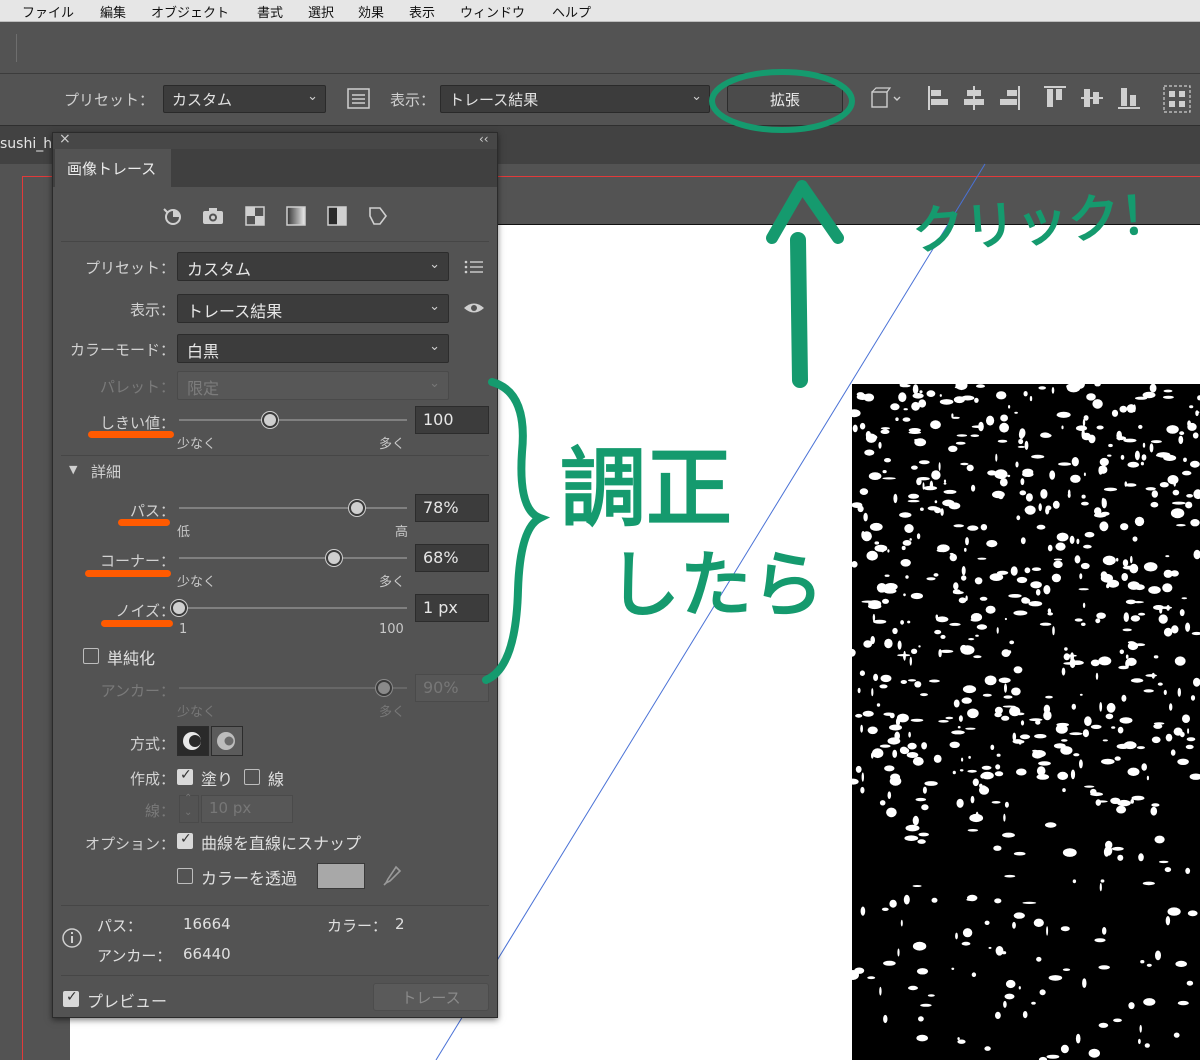  I want to click on noise-slider-knob, so click(179, 608).